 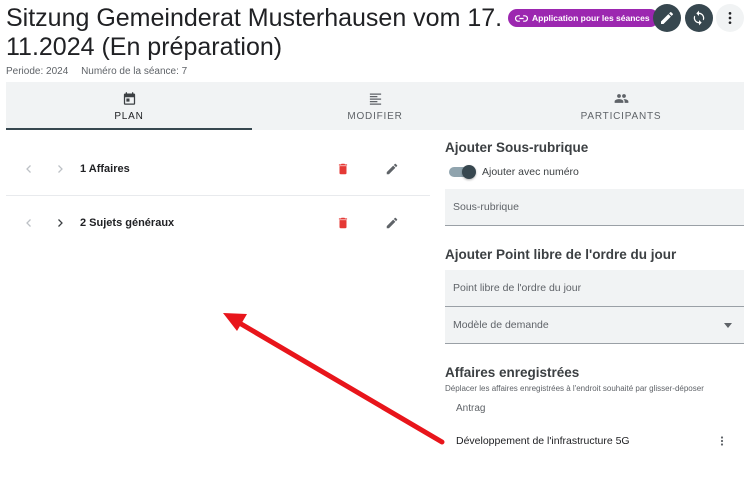 I want to click on number-toggle, so click(x=462, y=172).